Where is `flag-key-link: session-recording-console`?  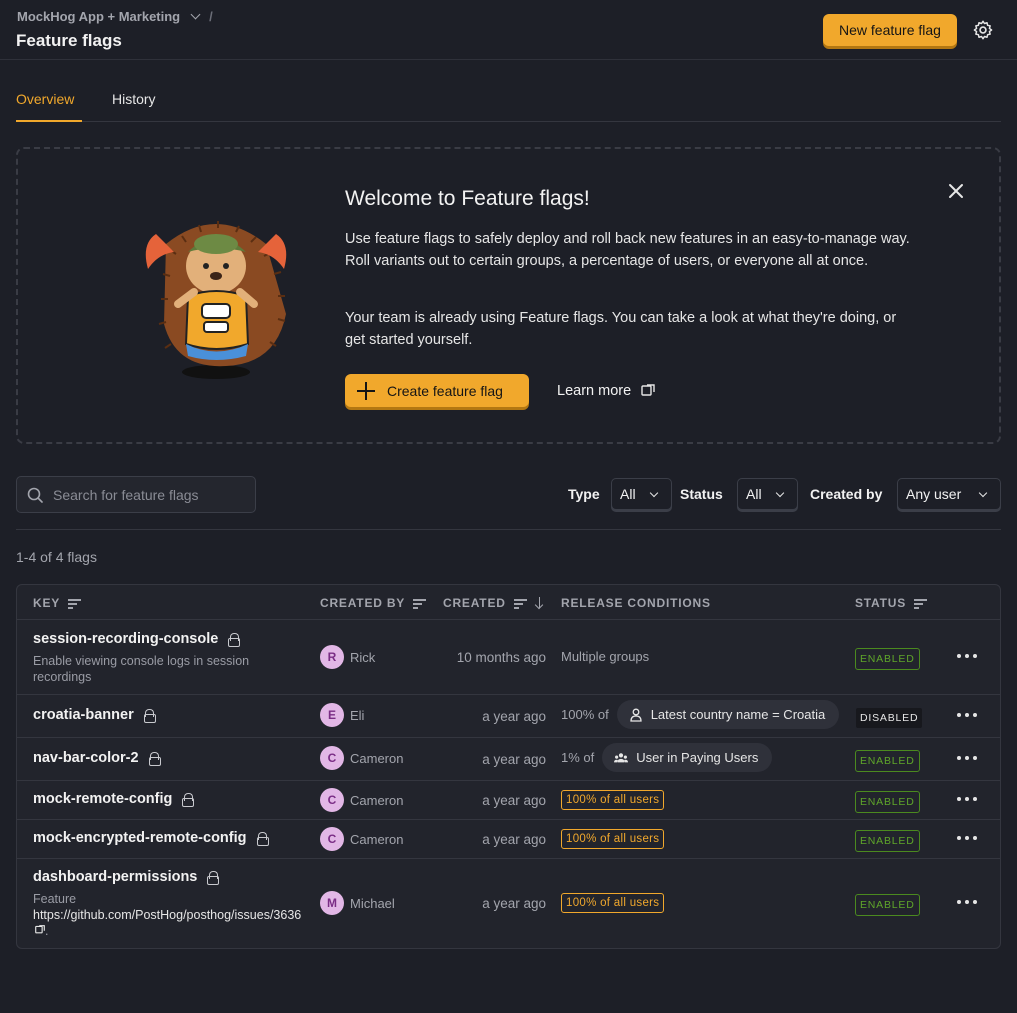
flag-key-link: session-recording-console is located at coordinates (137, 639).